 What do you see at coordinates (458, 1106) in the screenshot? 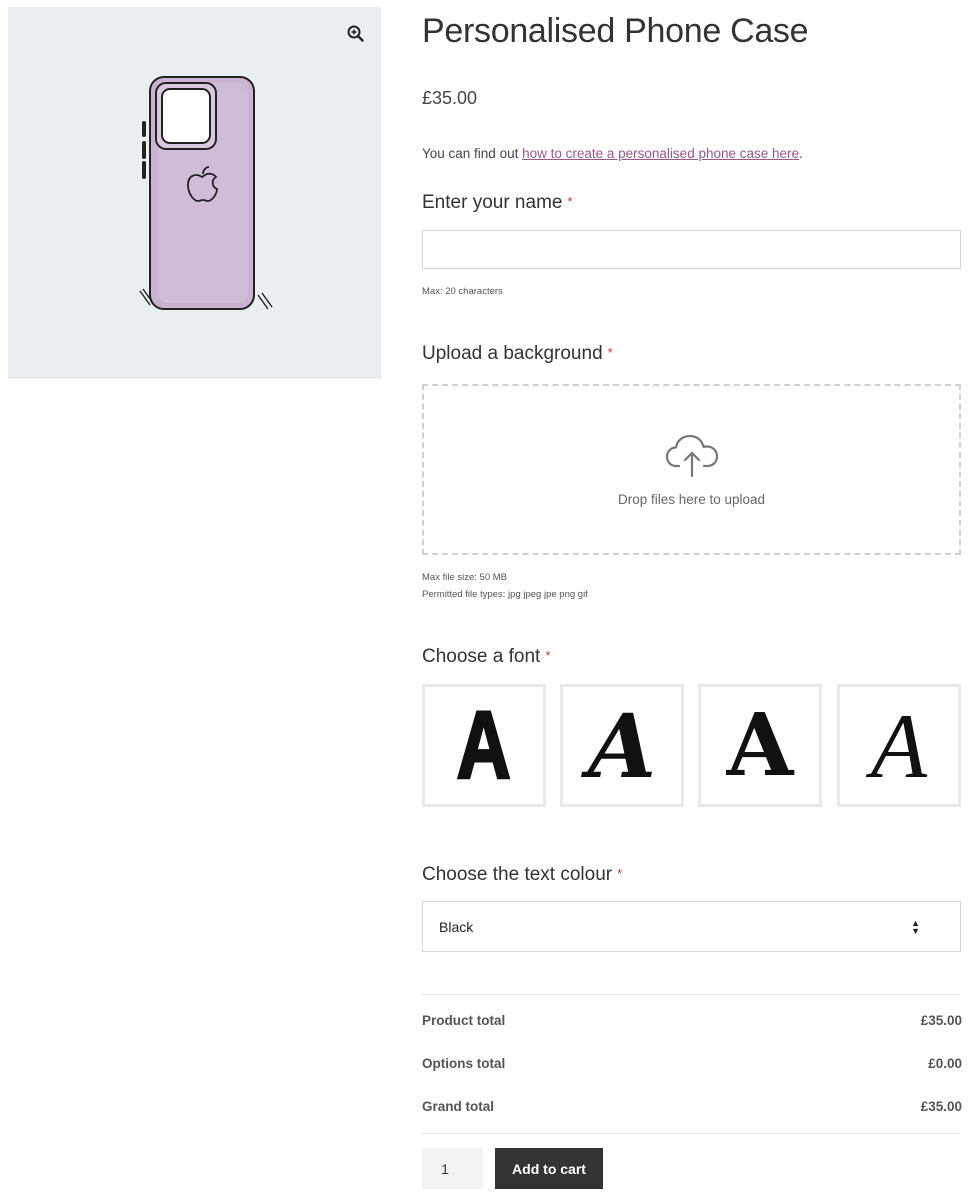
I see `grand-total-label: Grand total` at bounding box center [458, 1106].